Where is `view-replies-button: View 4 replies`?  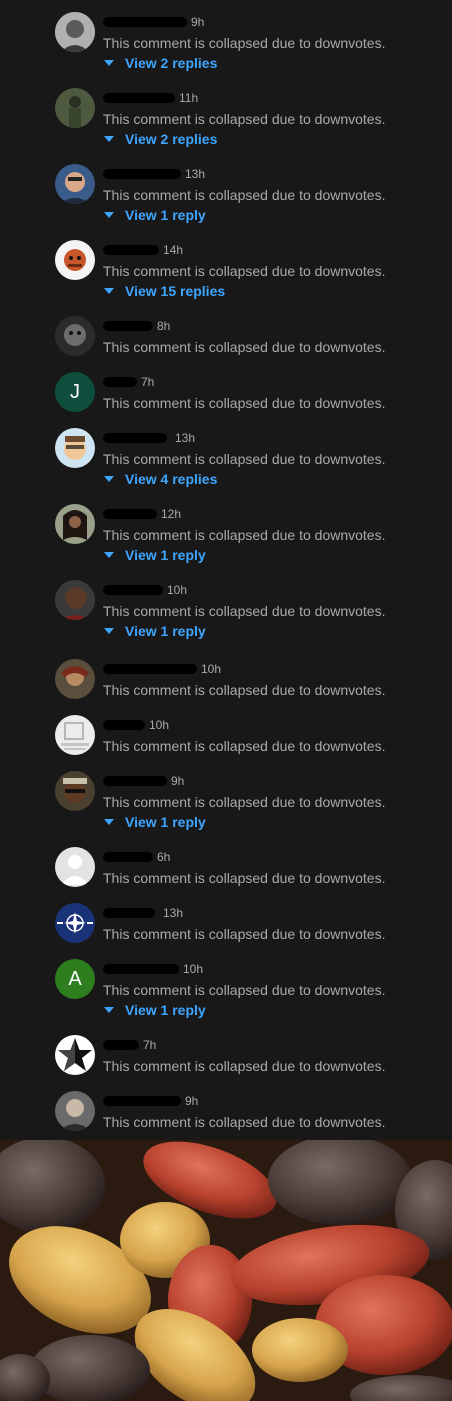
view-replies-button: View 4 replies is located at coordinates (160, 479).